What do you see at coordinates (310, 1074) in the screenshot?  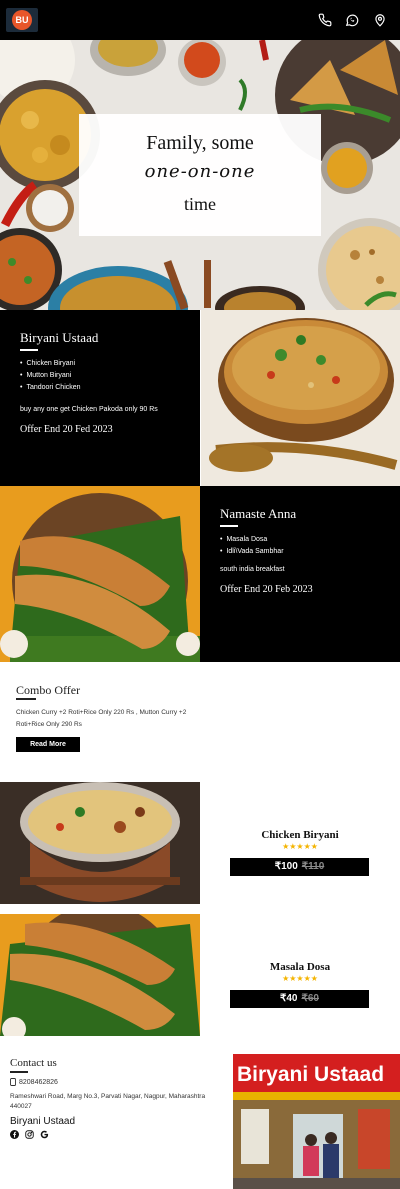 I see `storefront-sign: Biryani Ustaad` at bounding box center [310, 1074].